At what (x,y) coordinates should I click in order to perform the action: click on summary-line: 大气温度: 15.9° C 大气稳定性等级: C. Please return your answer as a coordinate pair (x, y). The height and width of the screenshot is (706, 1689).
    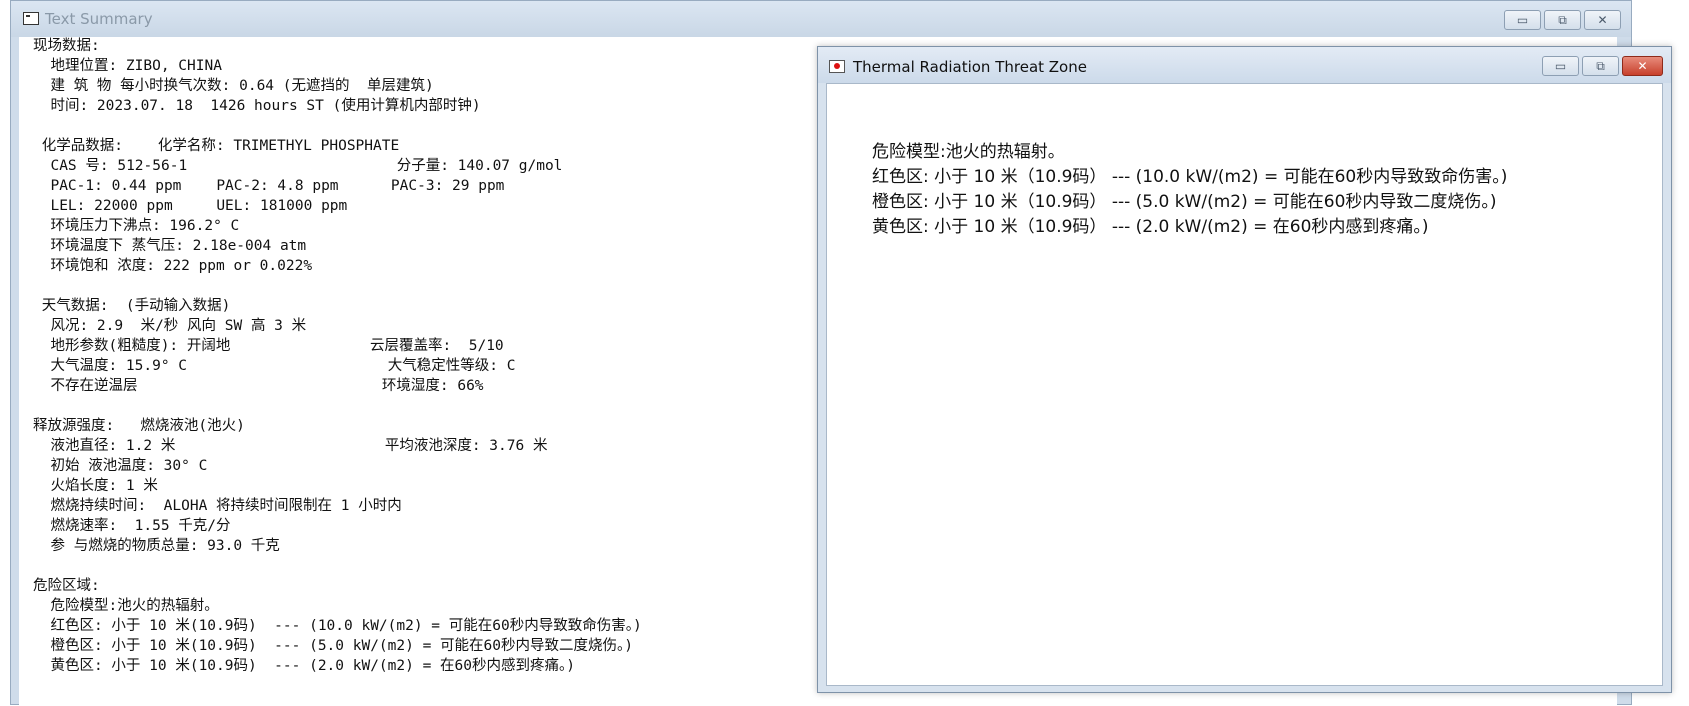
    Looking at the image, I should click on (274, 366).